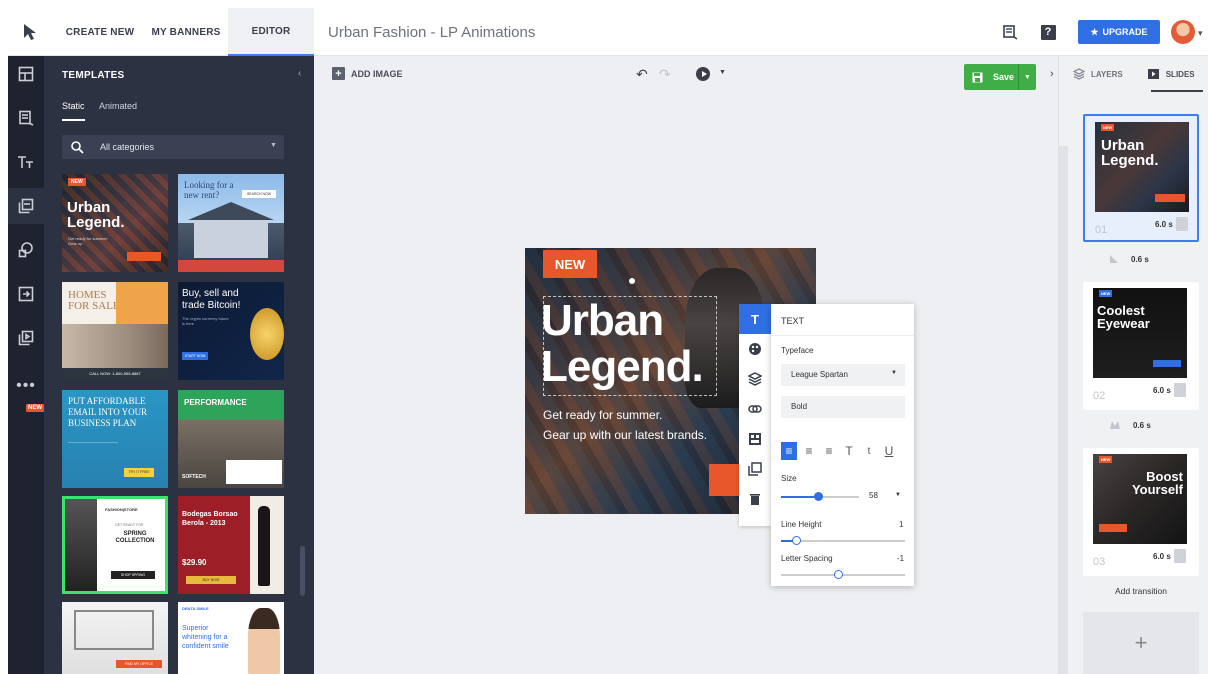 This screenshot has width=1208, height=674. What do you see at coordinates (1140, 499) in the screenshot?
I see `slide-thumbnail: NEW Boost Yourself` at bounding box center [1140, 499].